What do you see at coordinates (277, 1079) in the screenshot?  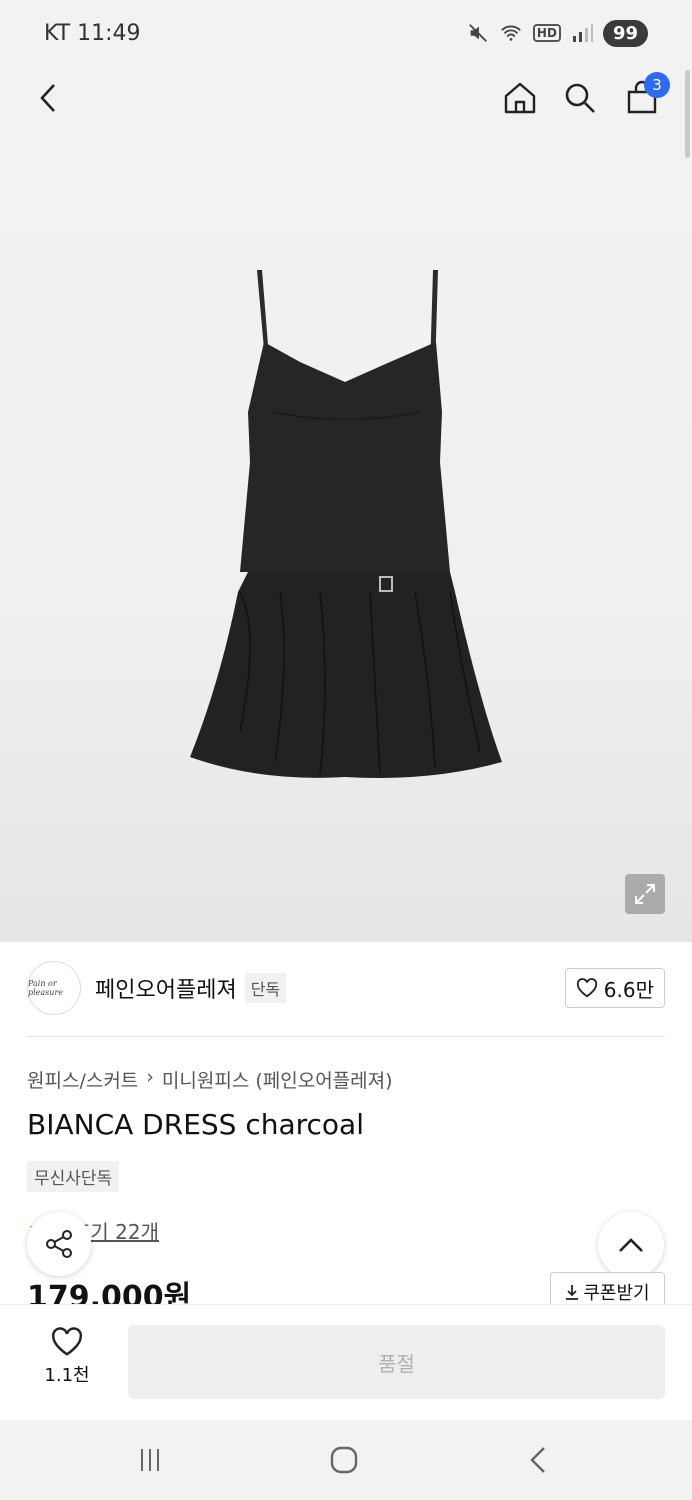 I see `breadcrumb-subcategory: 미니원피스 (페인오어플레져)` at bounding box center [277, 1079].